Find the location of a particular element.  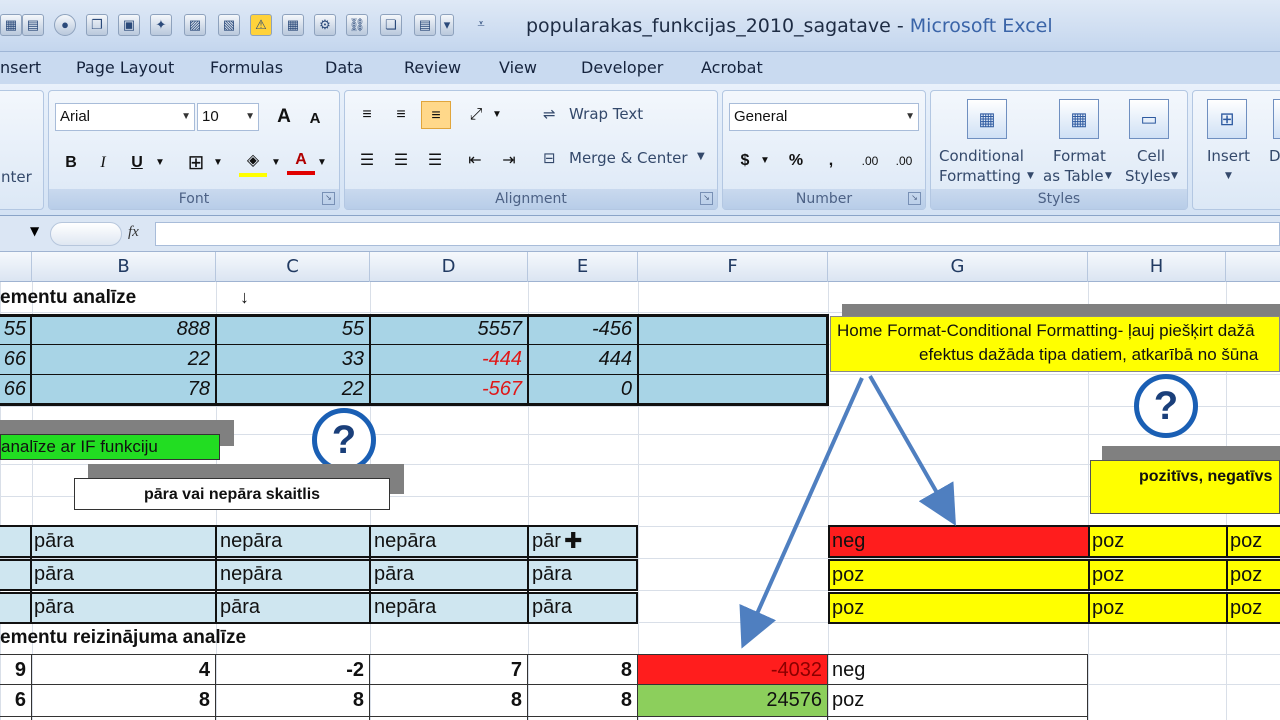

conditional-formatting-icon: ▦ is located at coordinates (987, 119).